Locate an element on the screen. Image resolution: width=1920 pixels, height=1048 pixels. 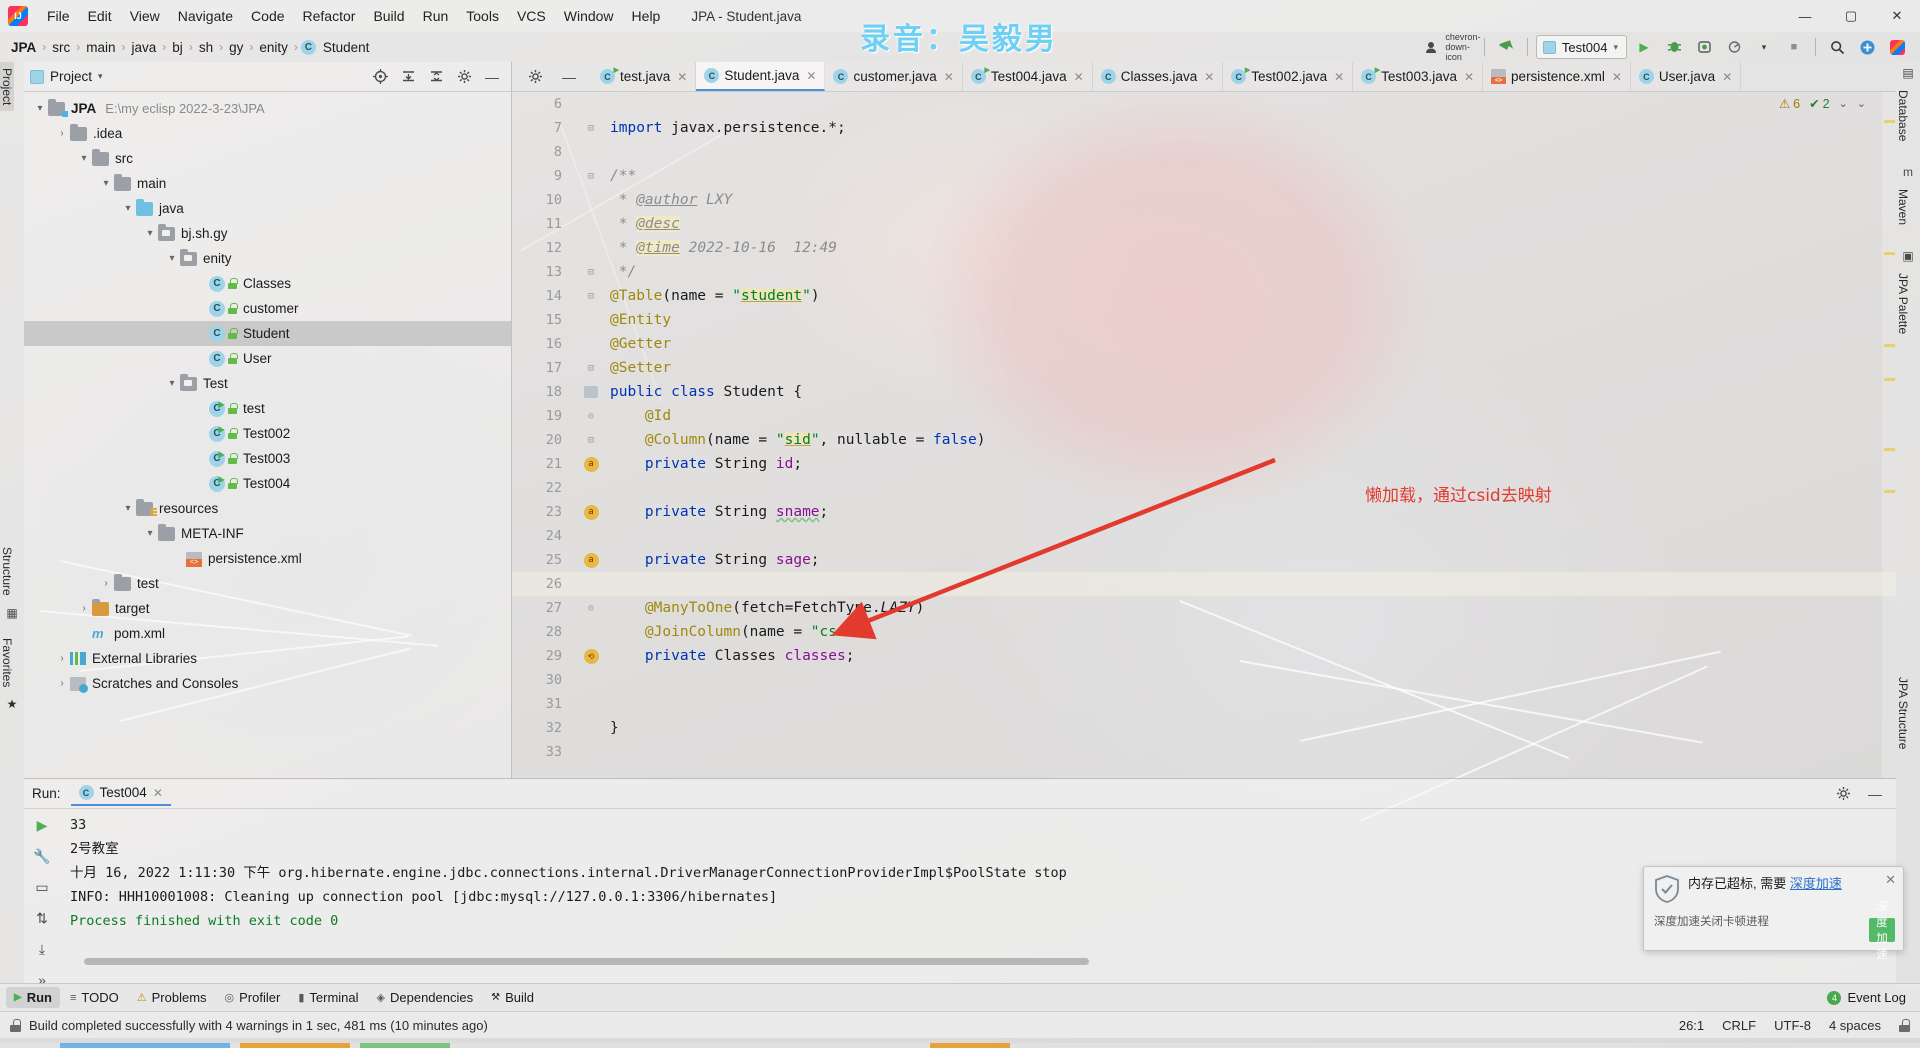
run-with-coverage-button is located at coordinates (1704, 47).